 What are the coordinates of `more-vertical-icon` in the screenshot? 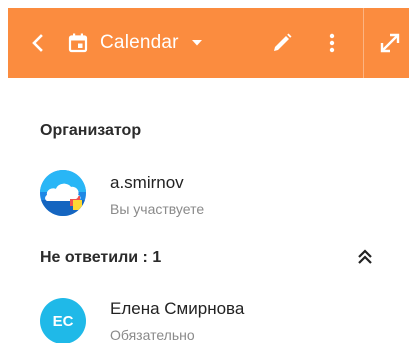 It's located at (332, 43).